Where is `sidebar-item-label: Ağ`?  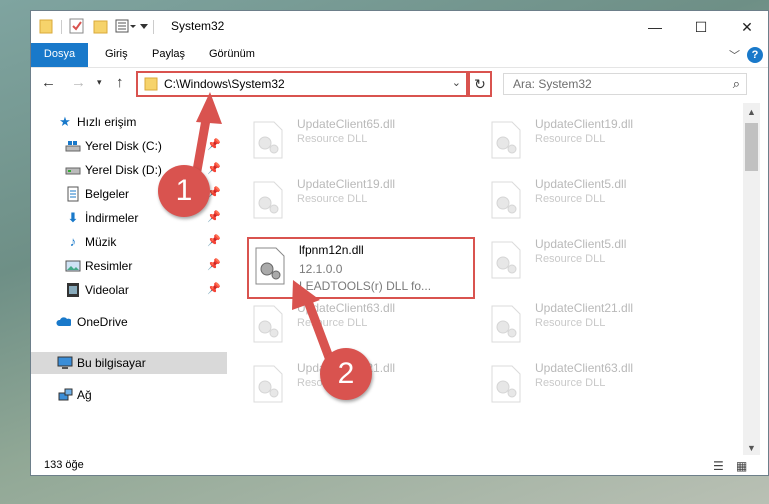 sidebar-item-label: Ağ is located at coordinates (84, 395).